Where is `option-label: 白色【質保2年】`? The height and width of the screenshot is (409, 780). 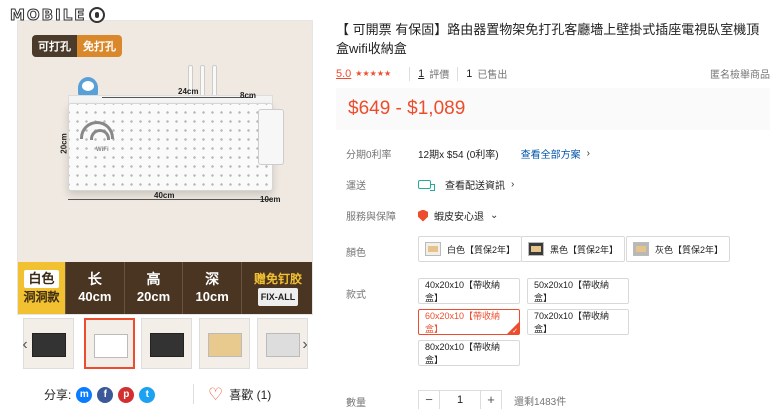 option-label: 白色【質保2年】 is located at coordinates (481, 249).